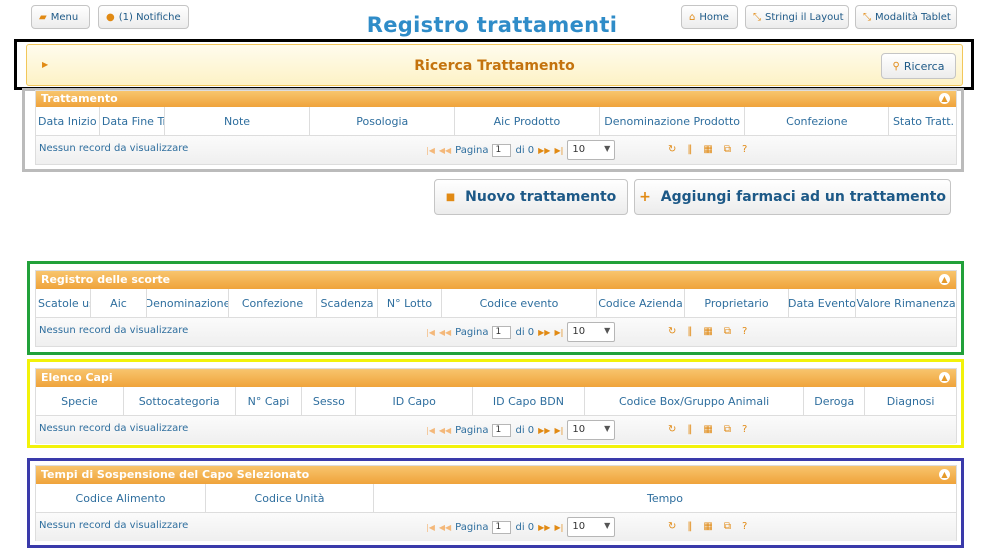  What do you see at coordinates (180, 401) in the screenshot?
I see `column-header: Sottocategoria` at bounding box center [180, 401].